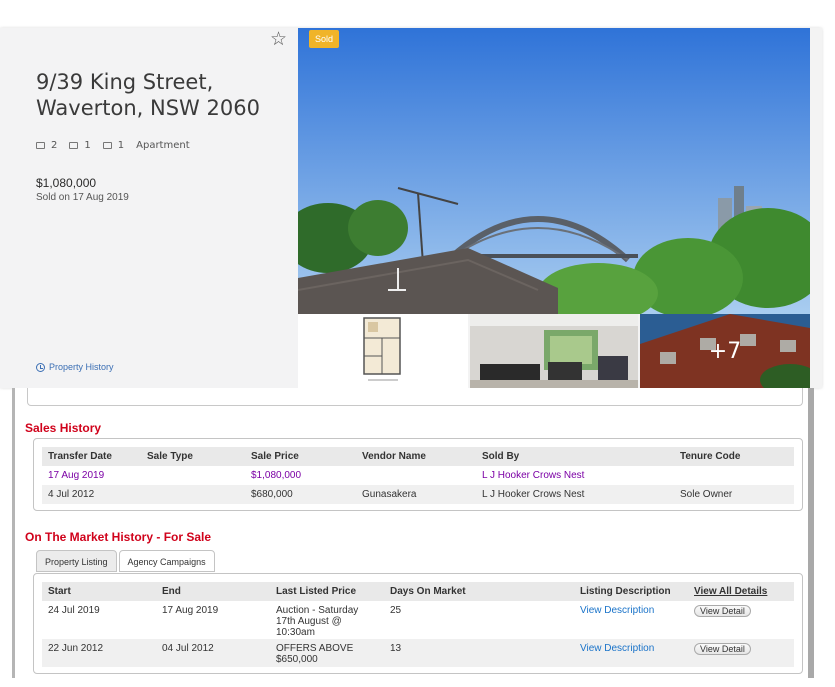  Describe the element at coordinates (99, 653) in the screenshot. I see `start-date: 22 Jun 2012` at that location.